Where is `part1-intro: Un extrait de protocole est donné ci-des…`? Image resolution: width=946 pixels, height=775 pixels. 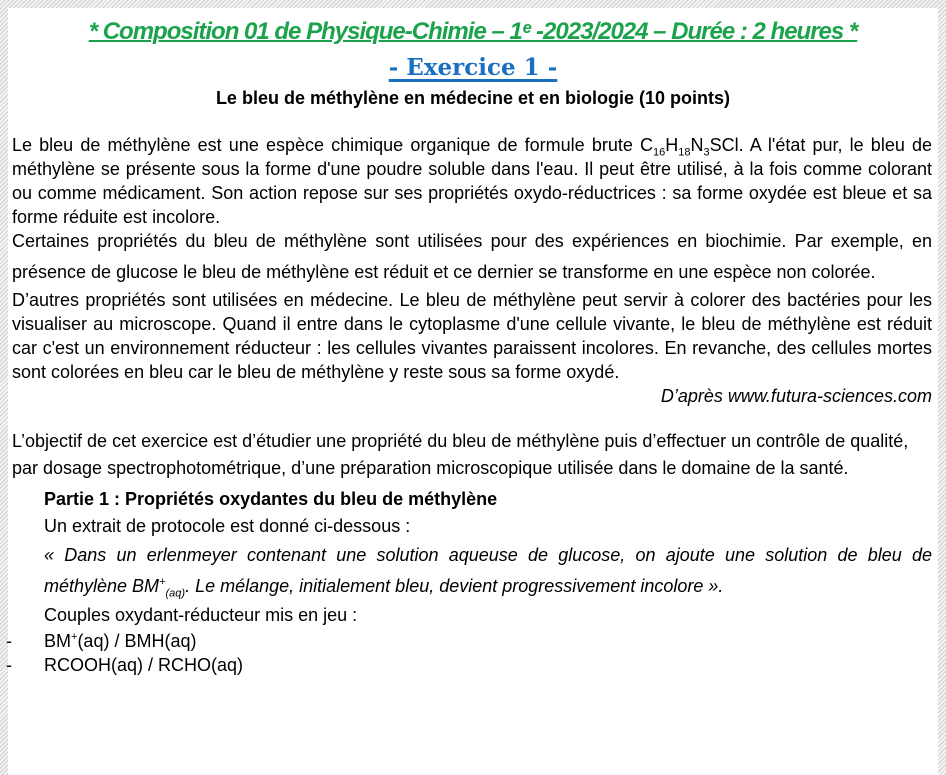
part1-intro: Un extrait de protocole est donné ci-des… is located at coordinates (227, 526).